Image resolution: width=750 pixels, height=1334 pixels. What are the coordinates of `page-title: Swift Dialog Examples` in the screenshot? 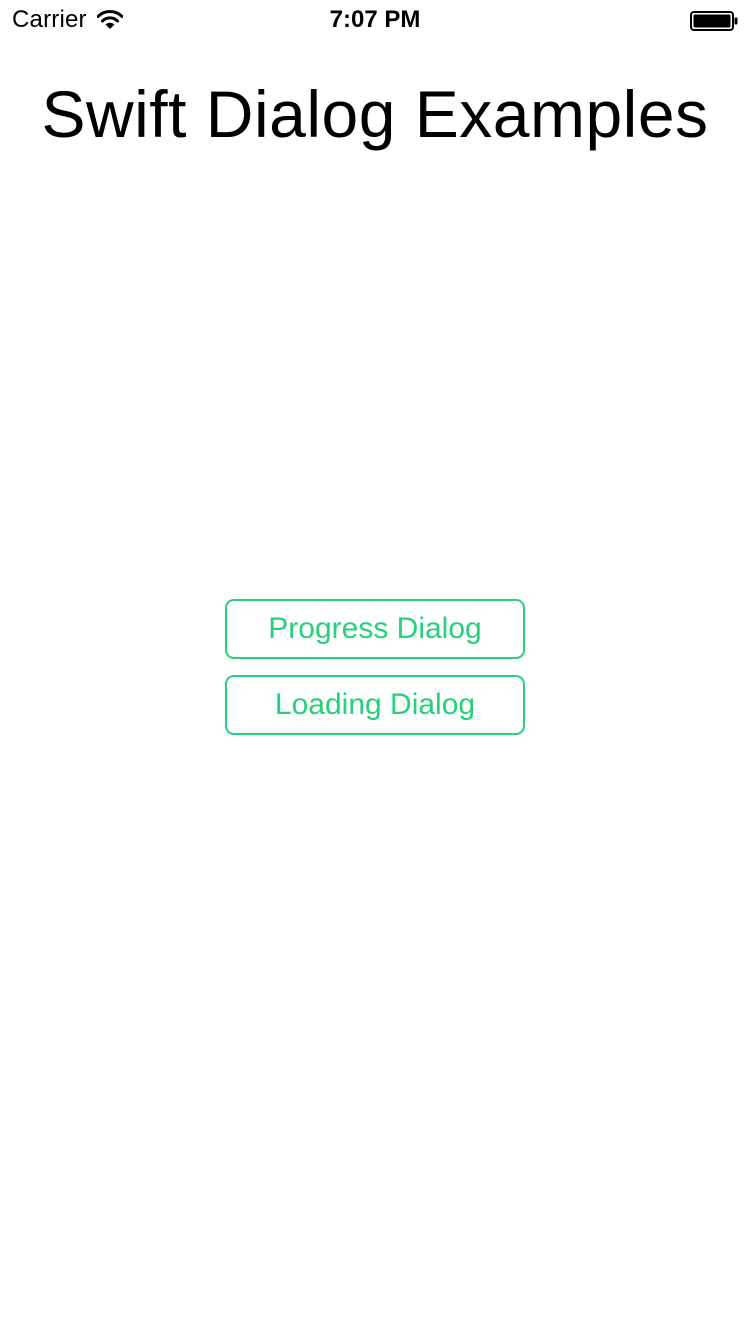 It's located at (375, 114).